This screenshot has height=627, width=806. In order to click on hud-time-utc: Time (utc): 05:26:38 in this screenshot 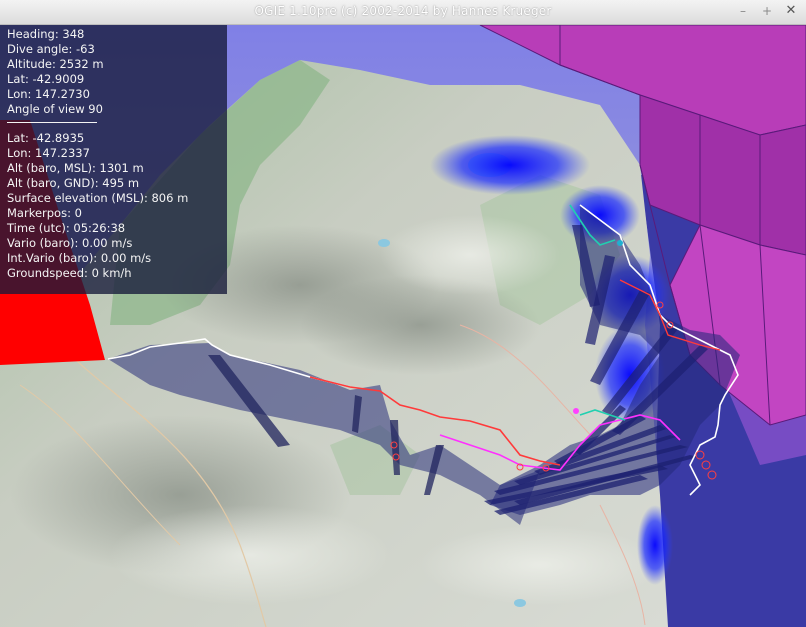, I will do `click(66, 228)`.